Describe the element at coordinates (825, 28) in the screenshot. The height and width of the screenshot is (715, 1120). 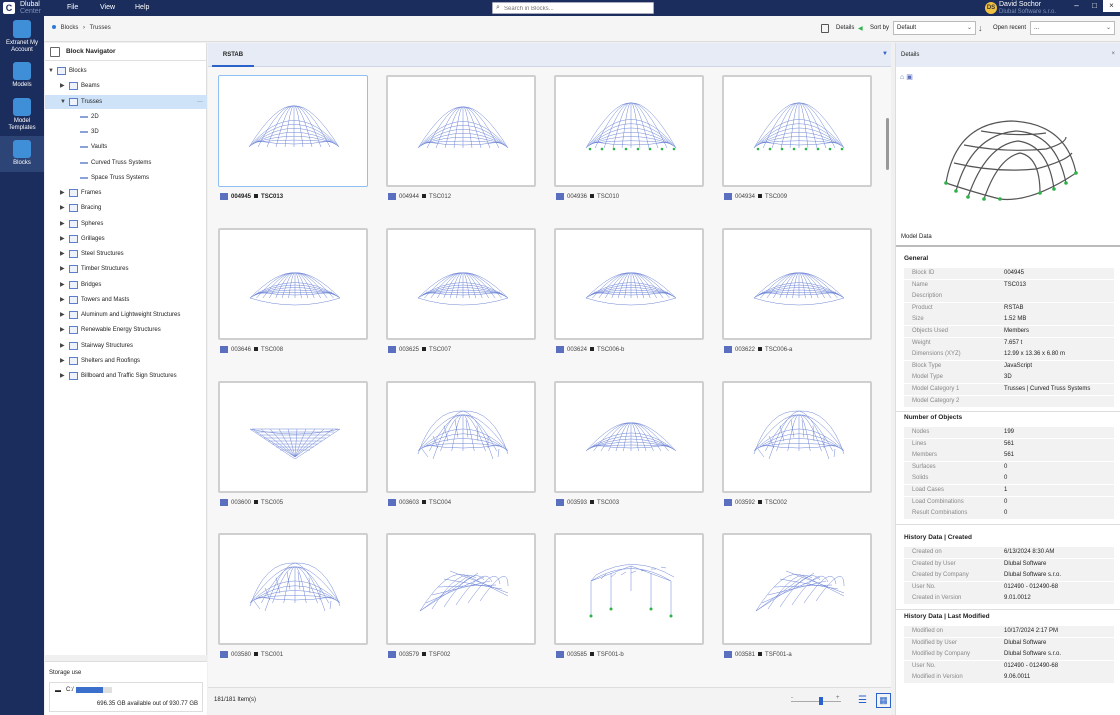
I see `print-icon` at that location.